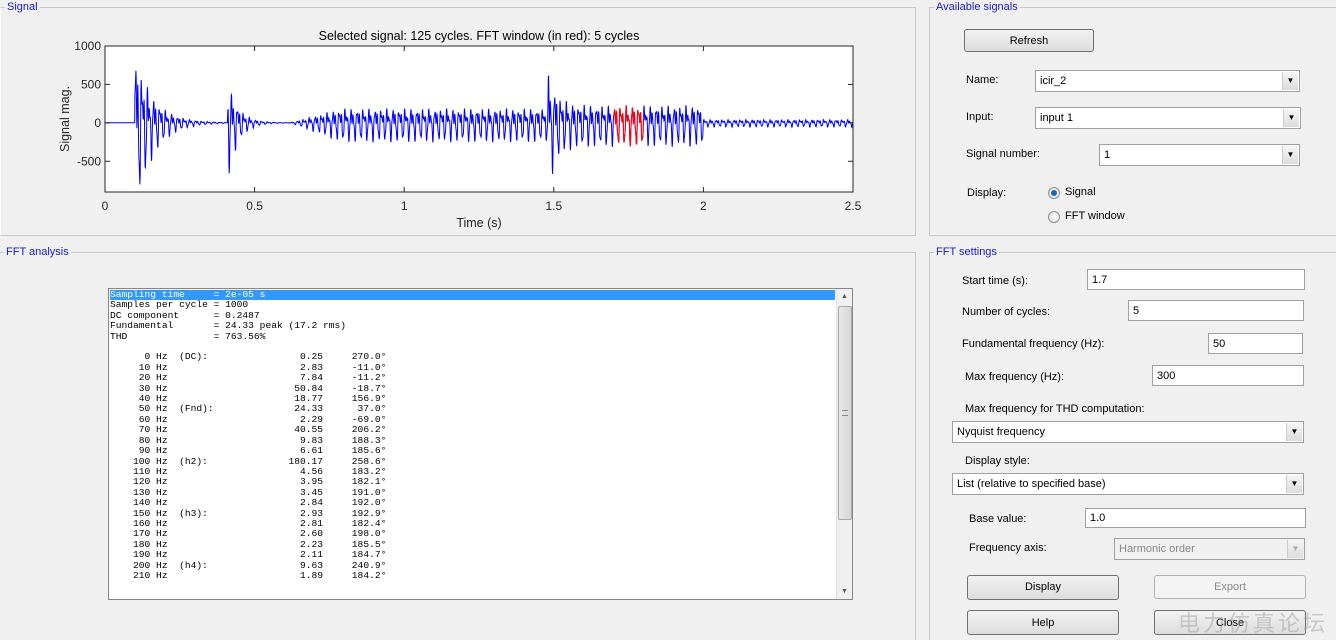 Image resolution: width=1336 pixels, height=640 pixels. Describe the element at coordinates (1195, 518) in the screenshot. I see `base-value-input` at that location.